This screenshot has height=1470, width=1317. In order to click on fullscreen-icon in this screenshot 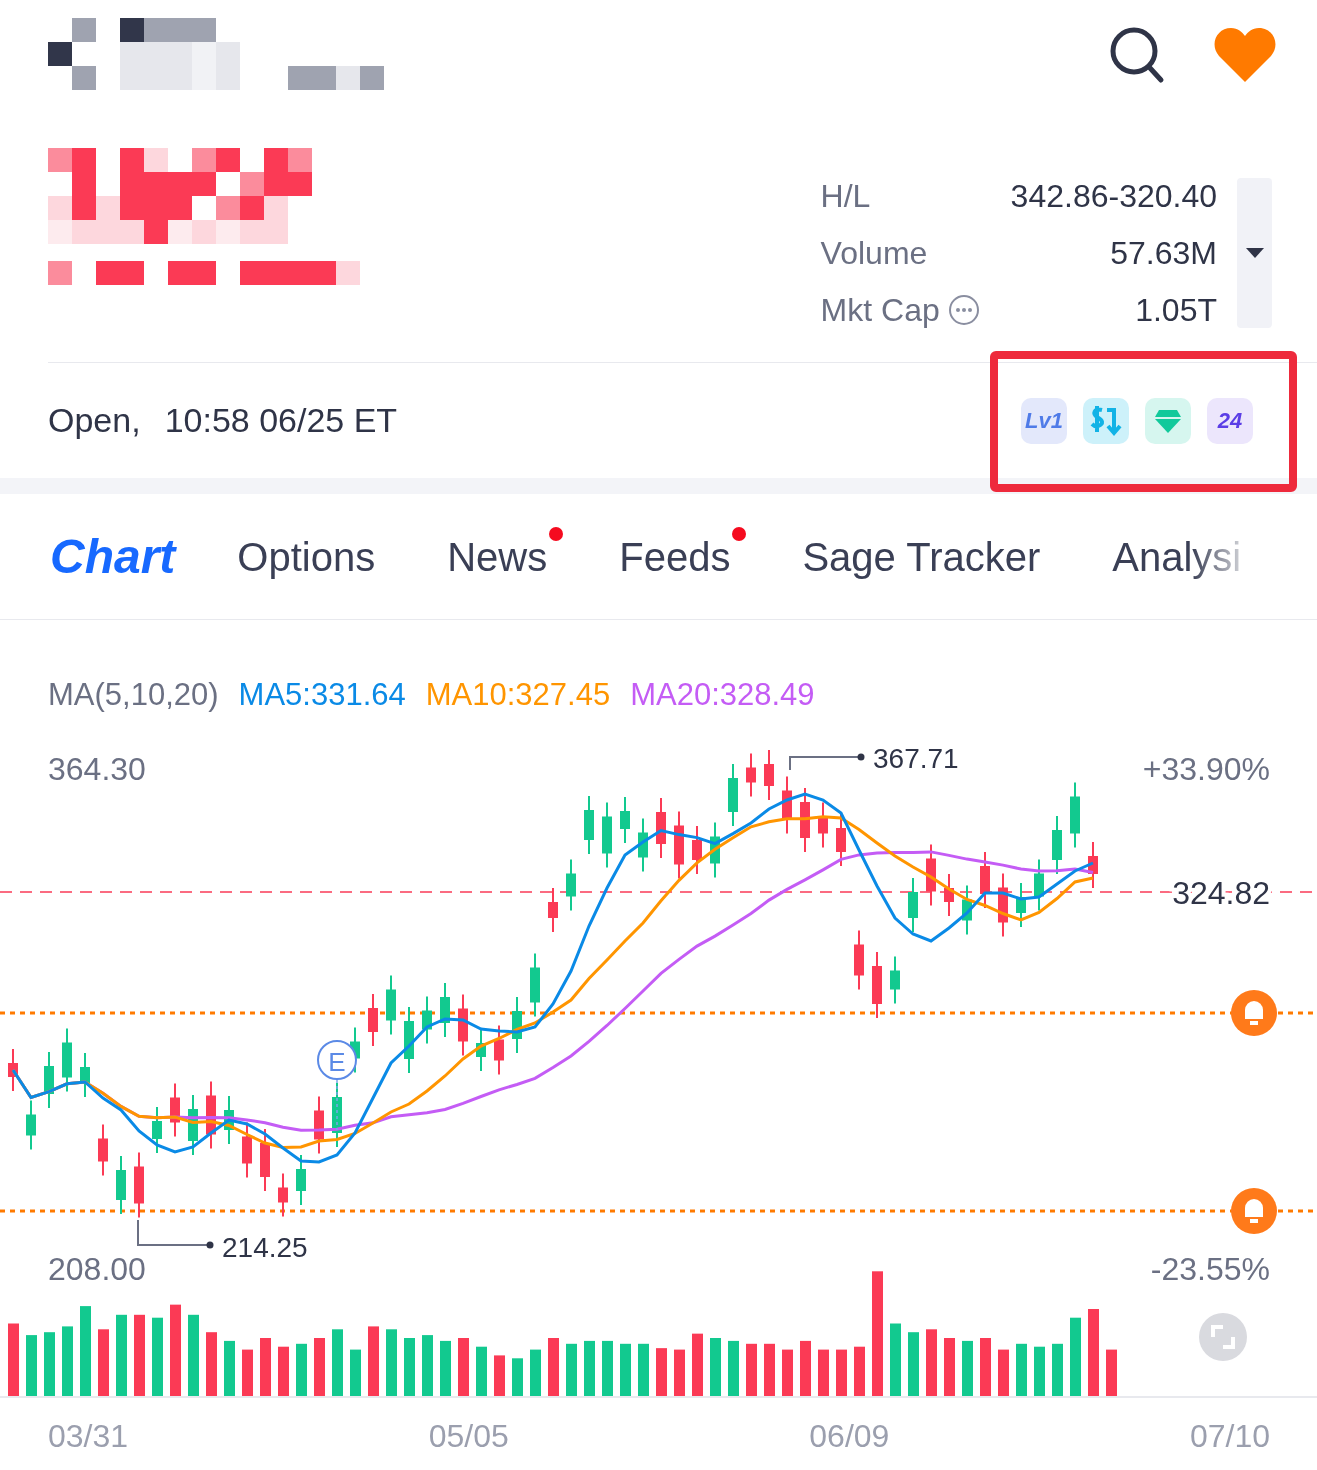, I will do `click(1223, 1337)`.